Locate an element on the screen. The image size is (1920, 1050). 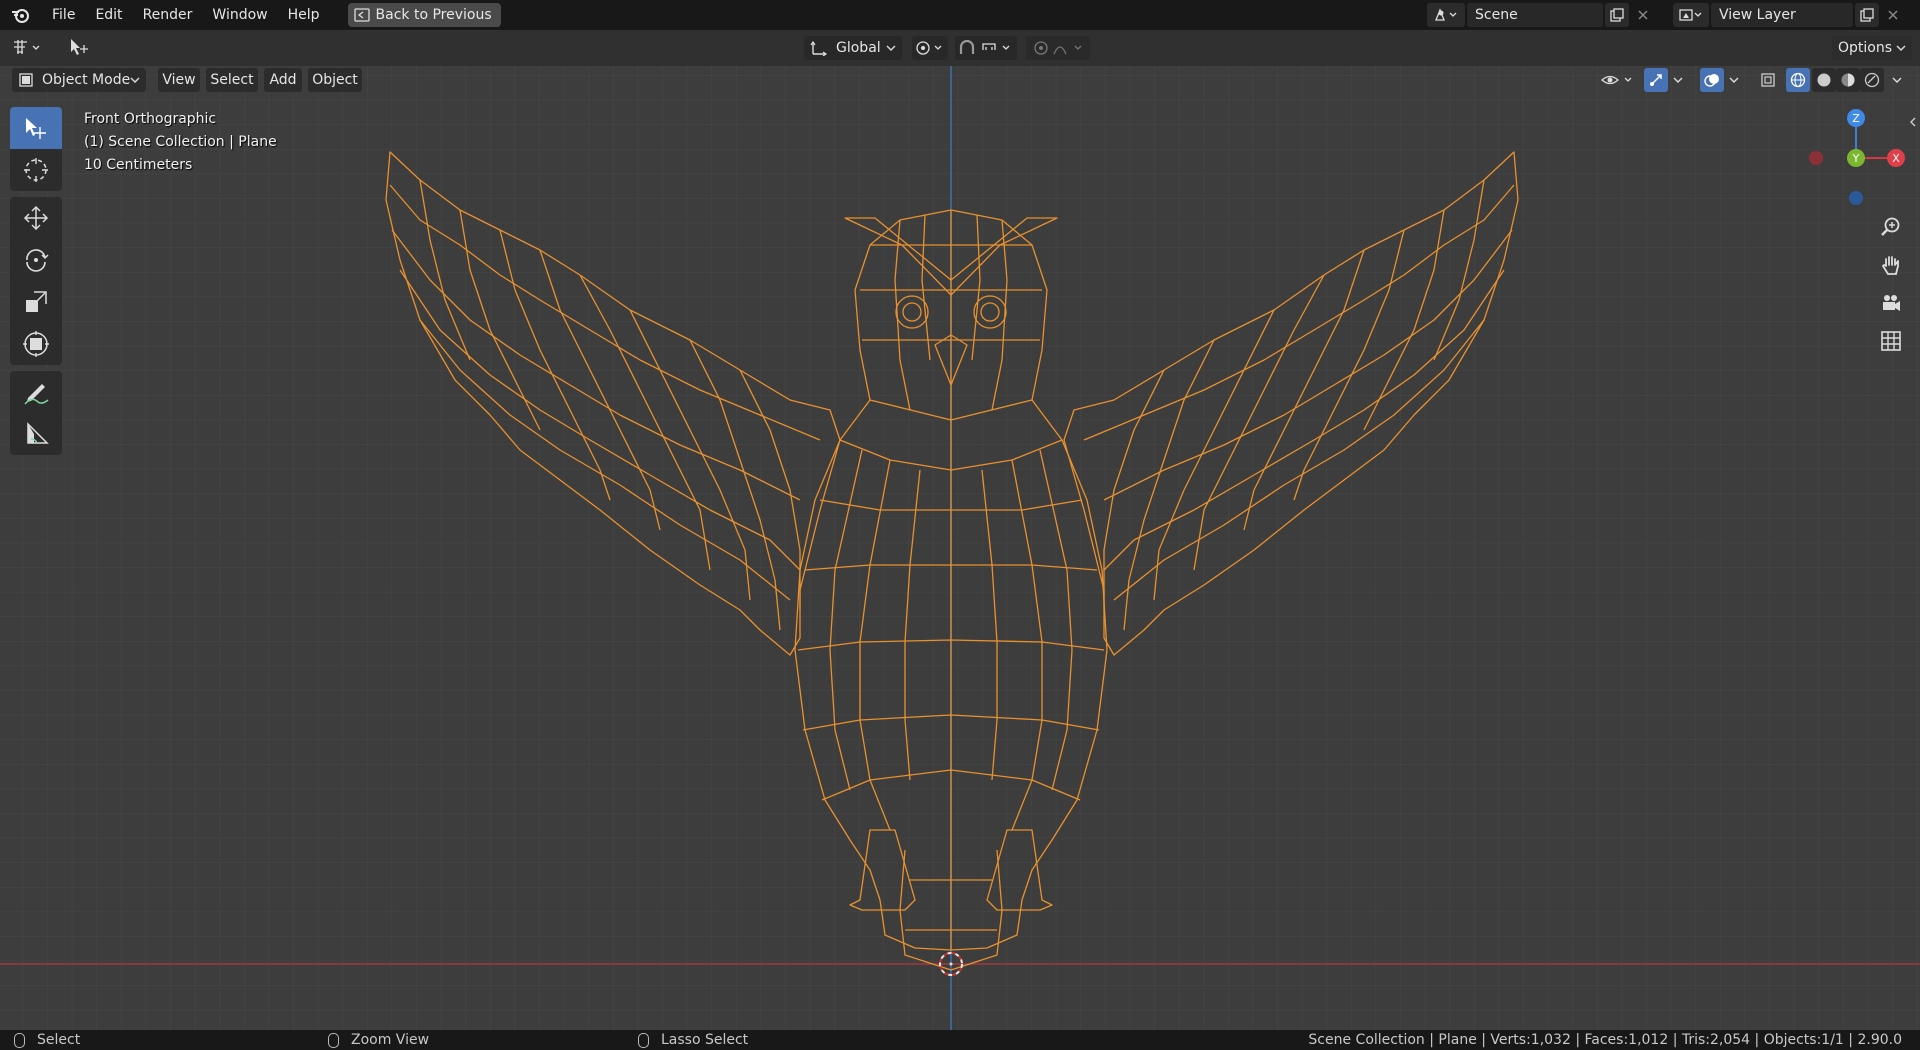
overlays-dropdown is located at coordinates (1734, 80).